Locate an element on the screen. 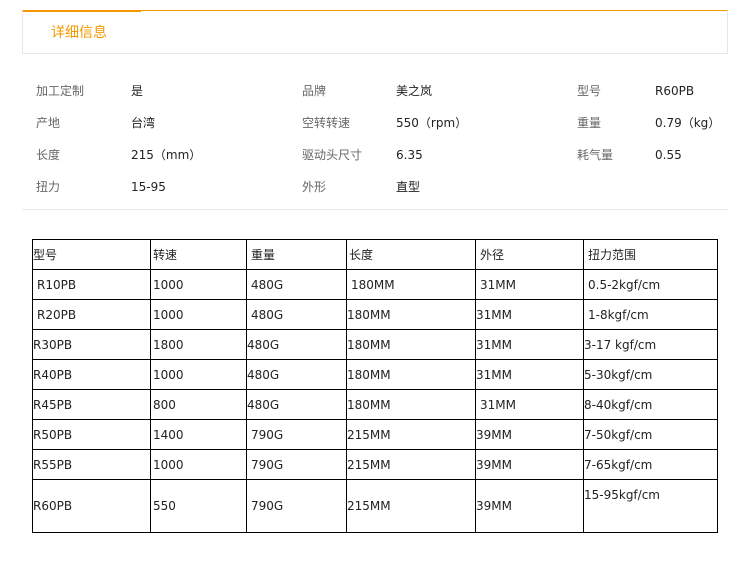 Image resolution: width=750 pixels, height=578 pixels. table-cell: R45PB is located at coordinates (91, 404).